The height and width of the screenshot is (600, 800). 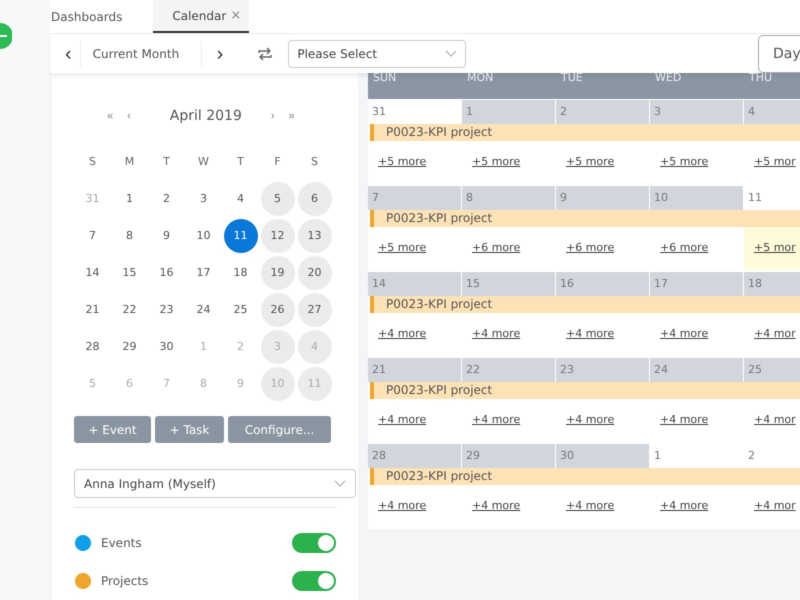 I want to click on weekday-label: SUN, so click(x=385, y=78).